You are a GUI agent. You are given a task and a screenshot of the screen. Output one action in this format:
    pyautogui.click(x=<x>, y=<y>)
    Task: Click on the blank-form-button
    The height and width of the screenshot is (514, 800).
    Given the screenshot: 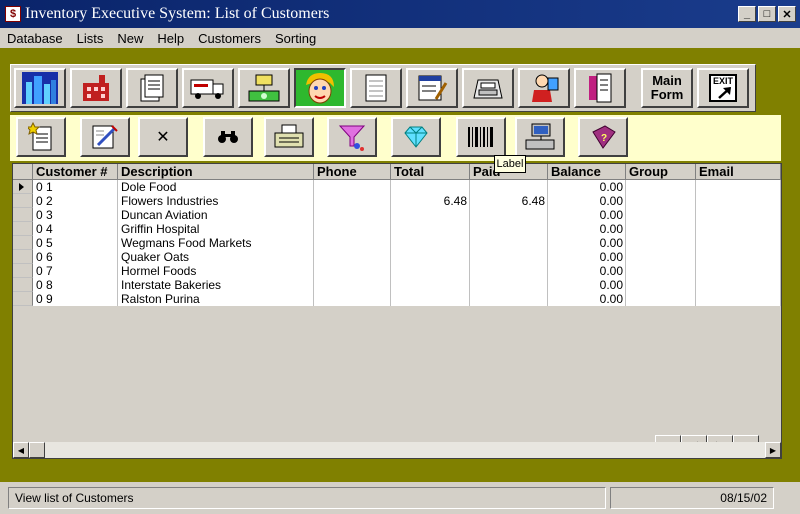 What is the action you would take?
    pyautogui.click(x=376, y=88)
    